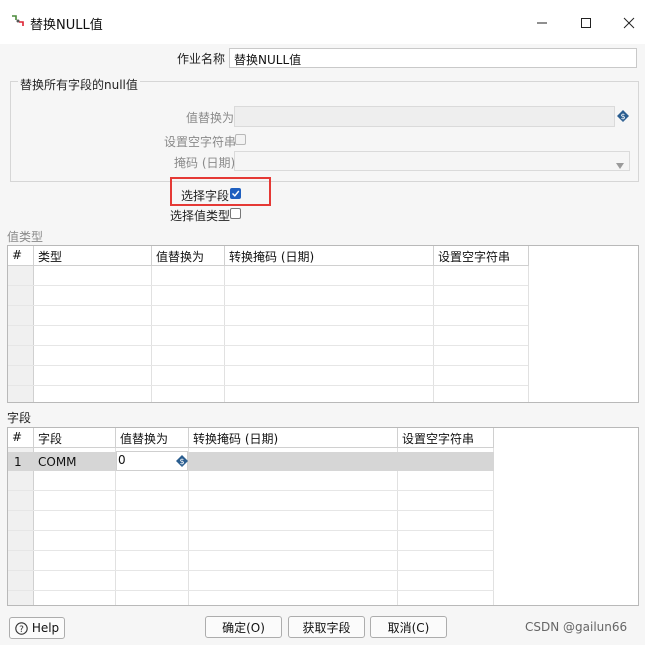 The width and height of the screenshot is (645, 645). Describe the element at coordinates (240, 139) in the screenshot. I see `set-empty-string-checkbox` at that location.